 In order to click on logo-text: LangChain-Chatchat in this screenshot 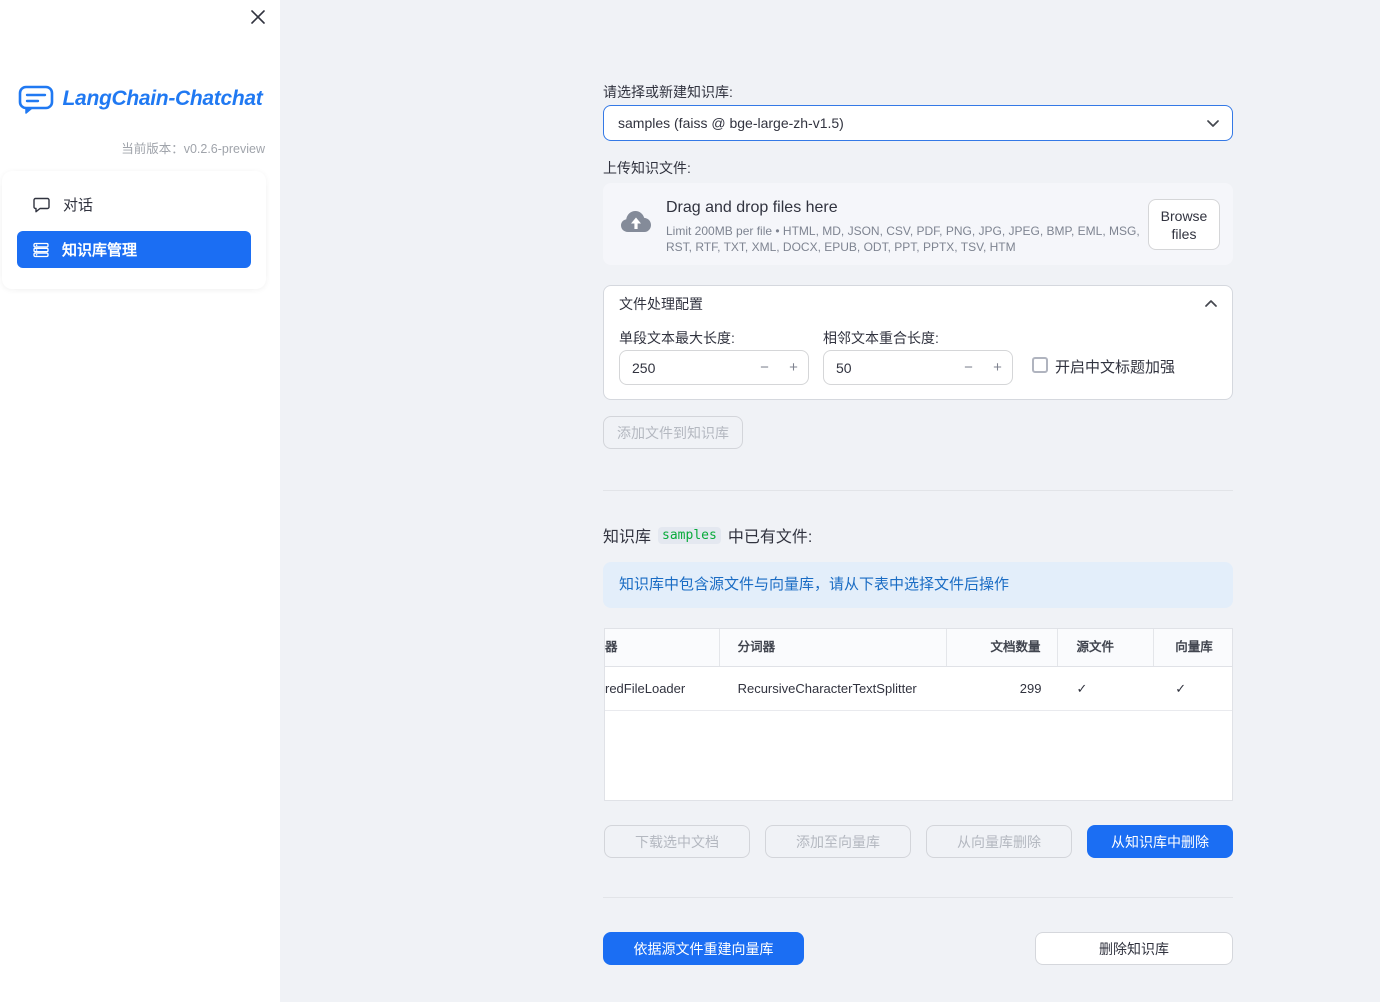, I will do `click(162, 98)`.